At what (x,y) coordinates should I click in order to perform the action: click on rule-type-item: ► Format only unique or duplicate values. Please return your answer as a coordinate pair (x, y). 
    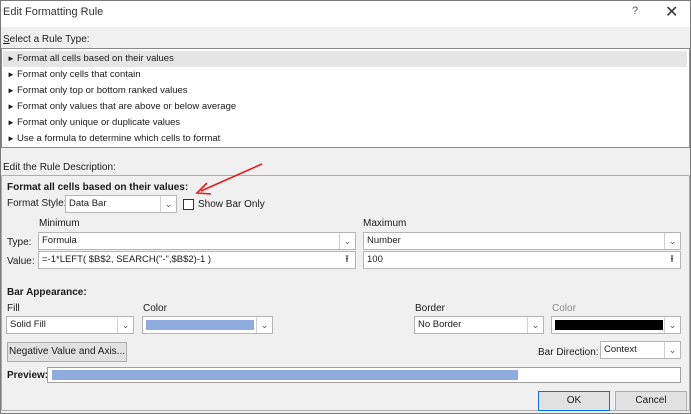
    Looking at the image, I should click on (345, 123).